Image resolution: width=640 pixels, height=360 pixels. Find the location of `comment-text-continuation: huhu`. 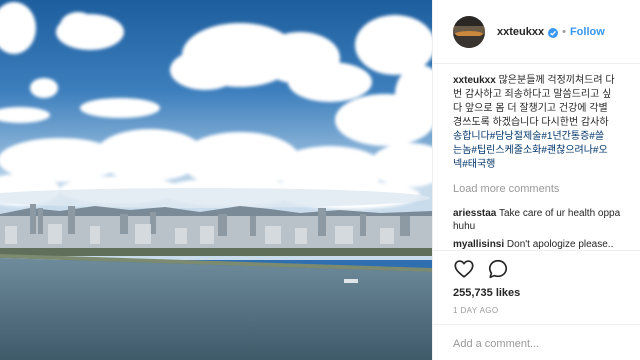

comment-text-continuation: huhu is located at coordinates (464, 226).